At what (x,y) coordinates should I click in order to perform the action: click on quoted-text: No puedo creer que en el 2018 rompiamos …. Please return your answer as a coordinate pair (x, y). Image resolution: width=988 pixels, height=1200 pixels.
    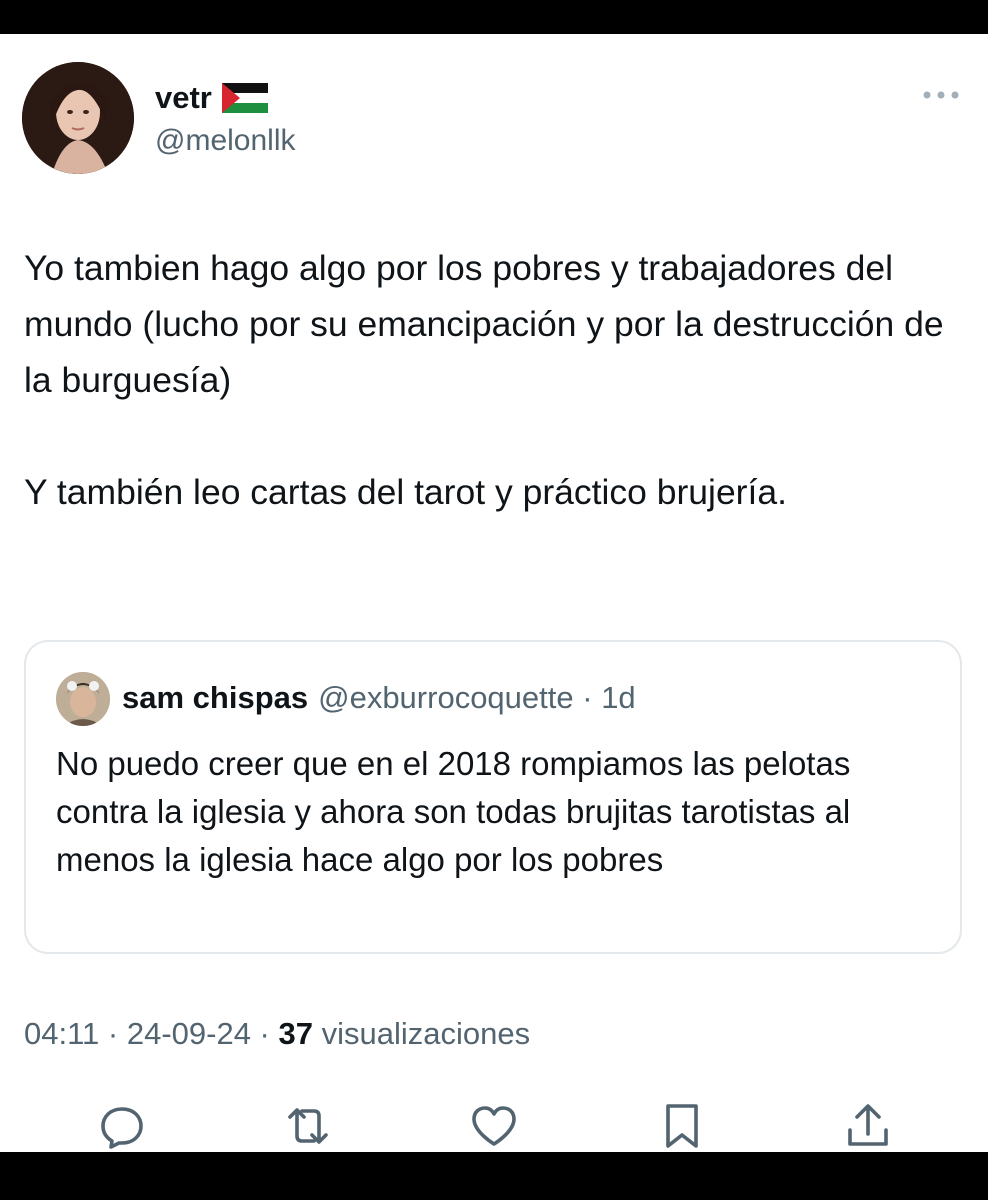
    Looking at the image, I should click on (453, 811).